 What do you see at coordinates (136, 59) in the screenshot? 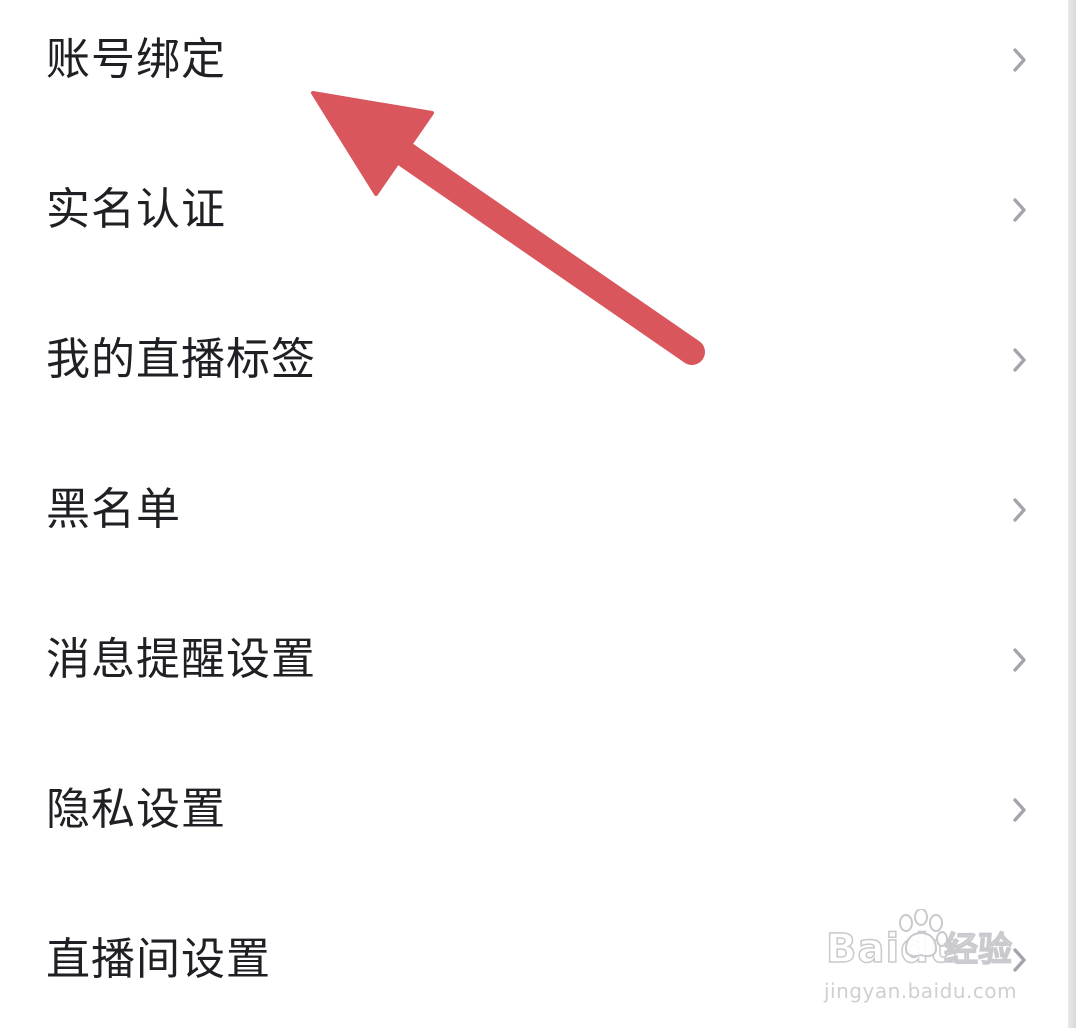
I see `settings-item-label: 账号绑定` at bounding box center [136, 59].